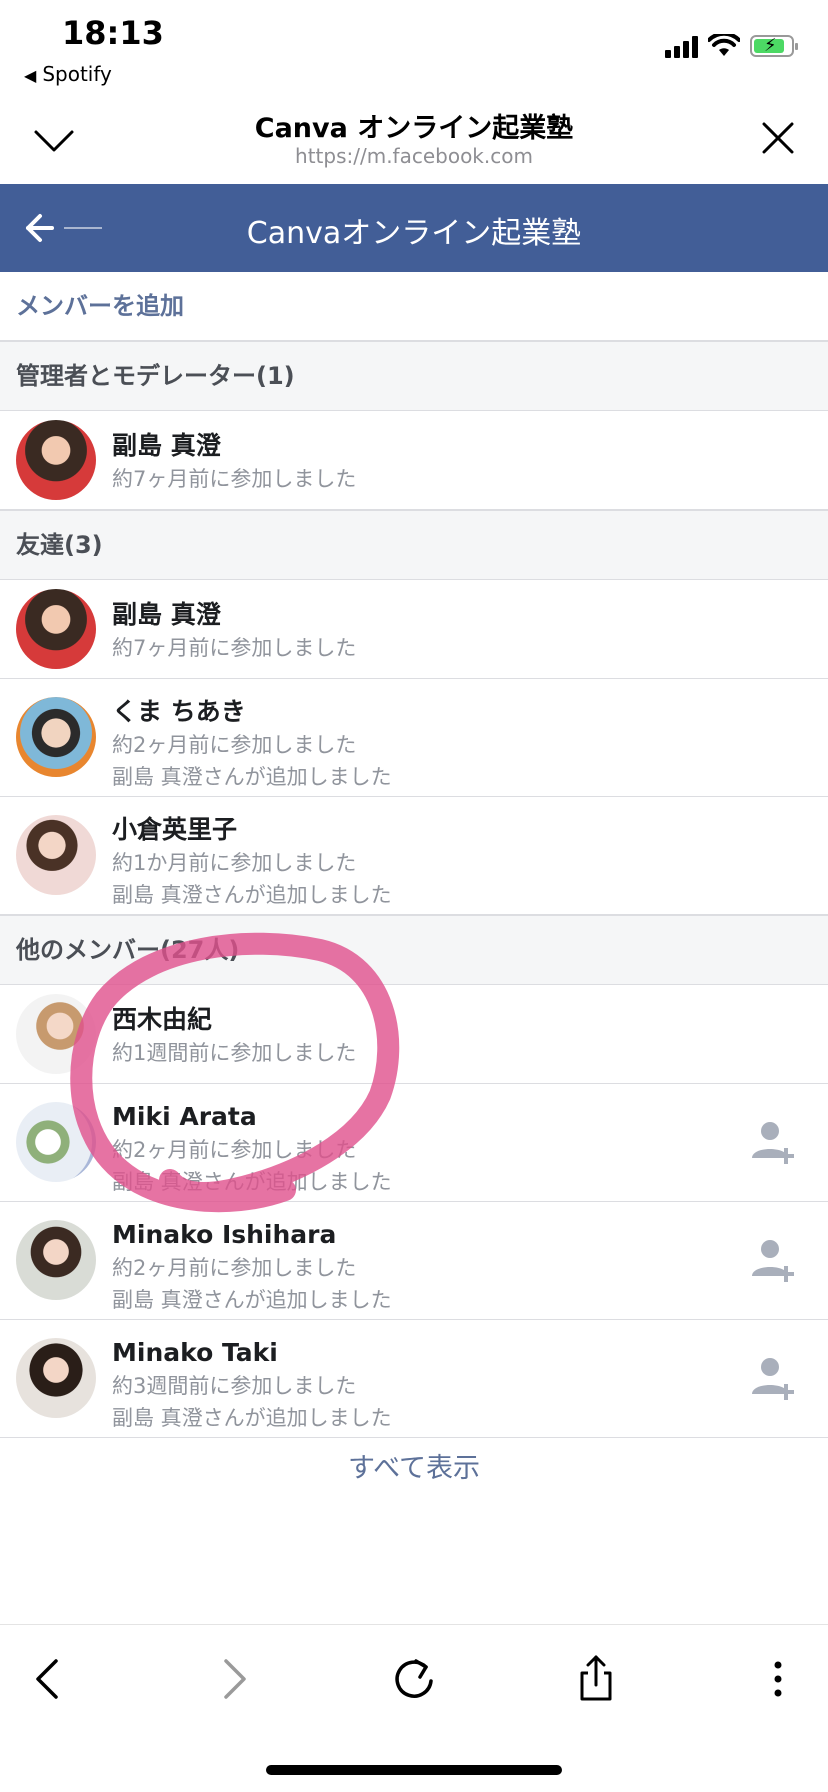 Image resolution: width=828 pixels, height=1792 pixels. Describe the element at coordinates (414, 1469) in the screenshot. I see `show-all-link: すべて表示` at that location.